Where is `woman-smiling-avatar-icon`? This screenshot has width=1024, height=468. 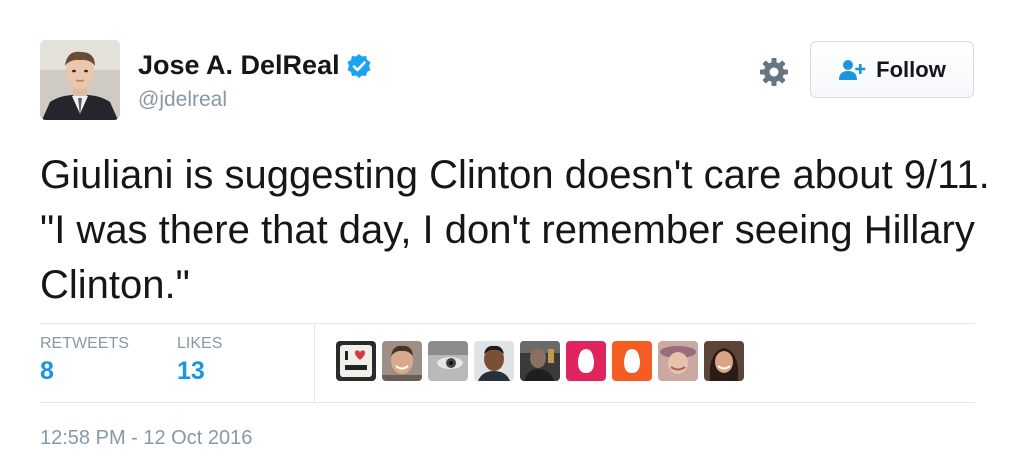 woman-smiling-avatar-icon is located at coordinates (724, 361).